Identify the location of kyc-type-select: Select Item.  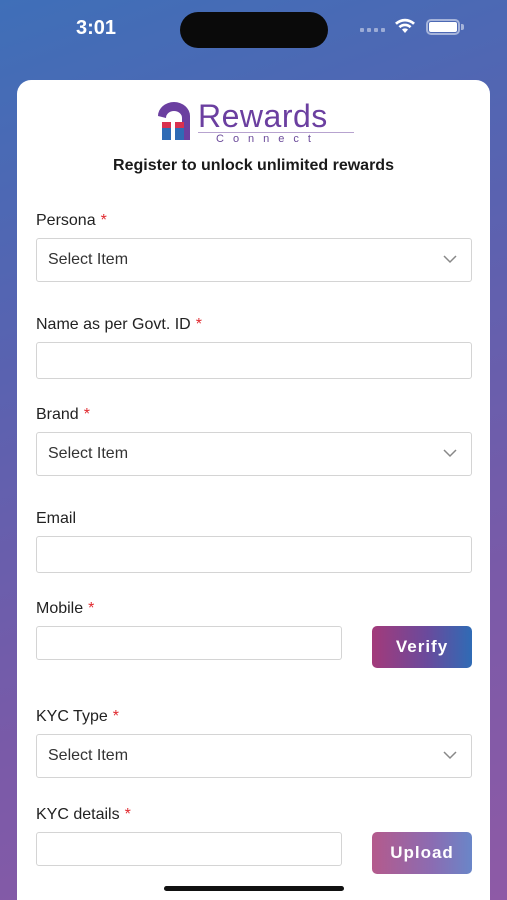
(254, 756).